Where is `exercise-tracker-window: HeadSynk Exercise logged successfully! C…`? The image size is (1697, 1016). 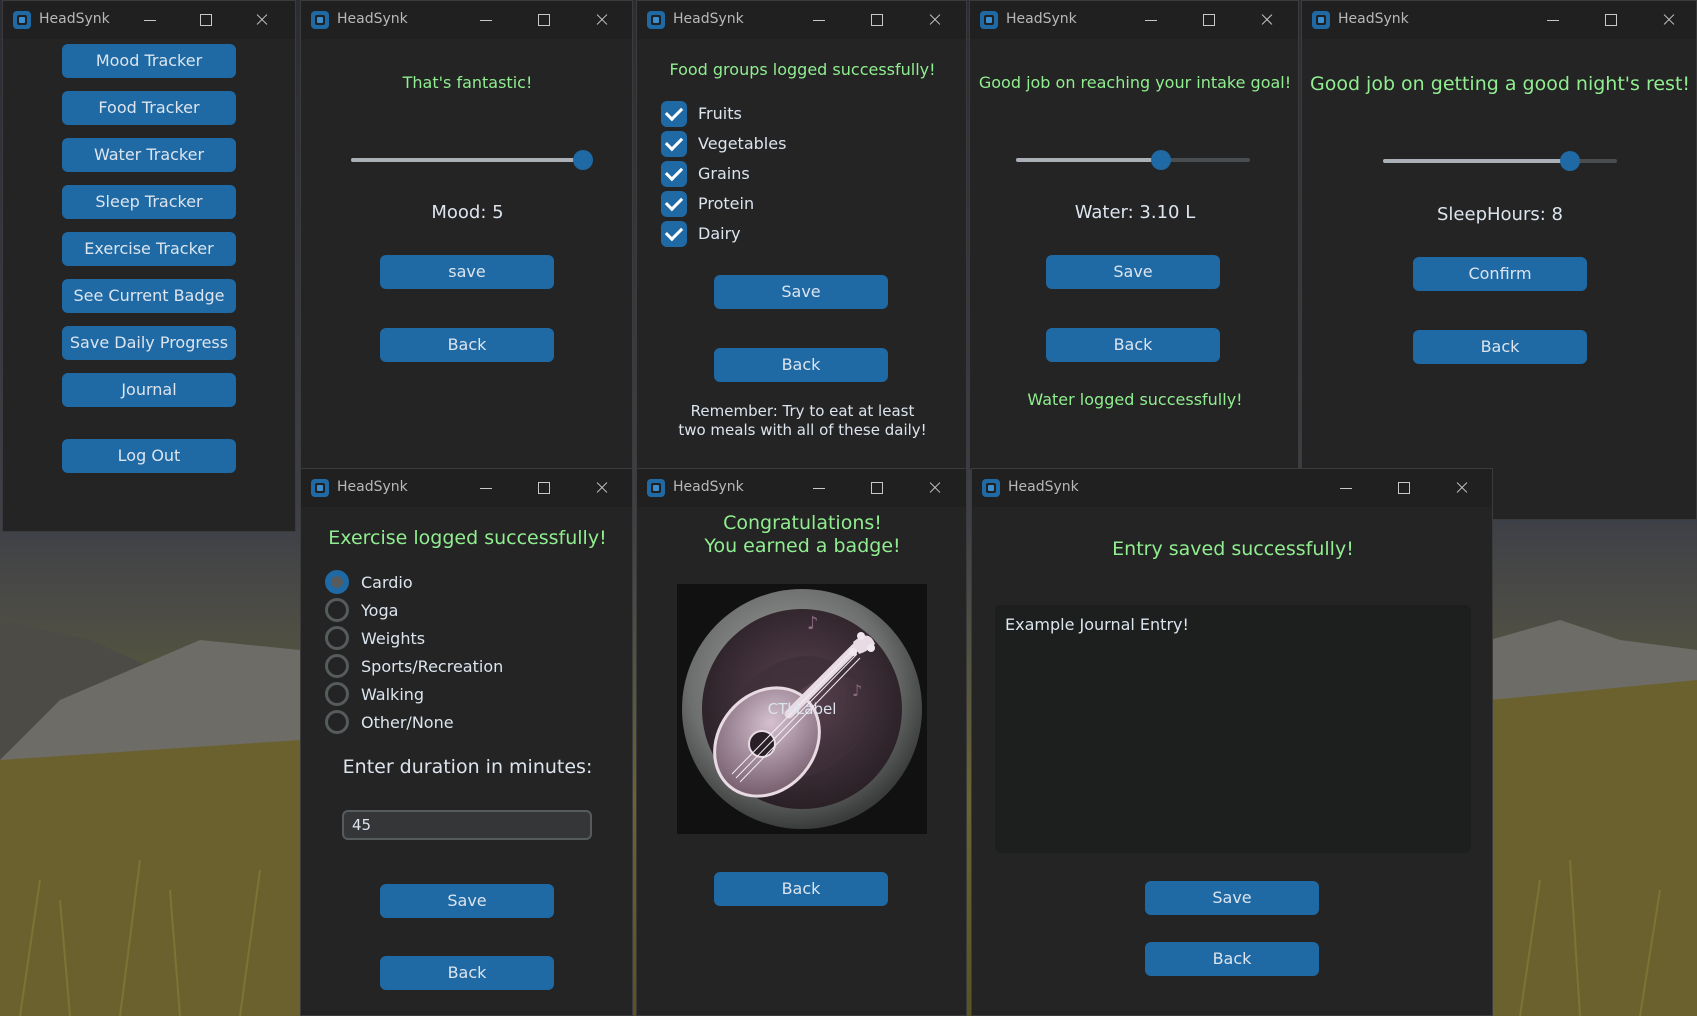
exercise-tracker-window: HeadSynk Exercise logged successfully! C… is located at coordinates (466, 742).